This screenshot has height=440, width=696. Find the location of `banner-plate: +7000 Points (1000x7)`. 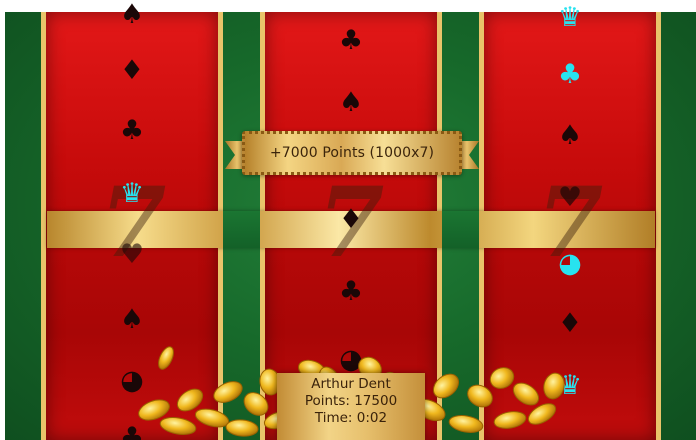

banner-plate: +7000 Points (1000x7) is located at coordinates (352, 153).